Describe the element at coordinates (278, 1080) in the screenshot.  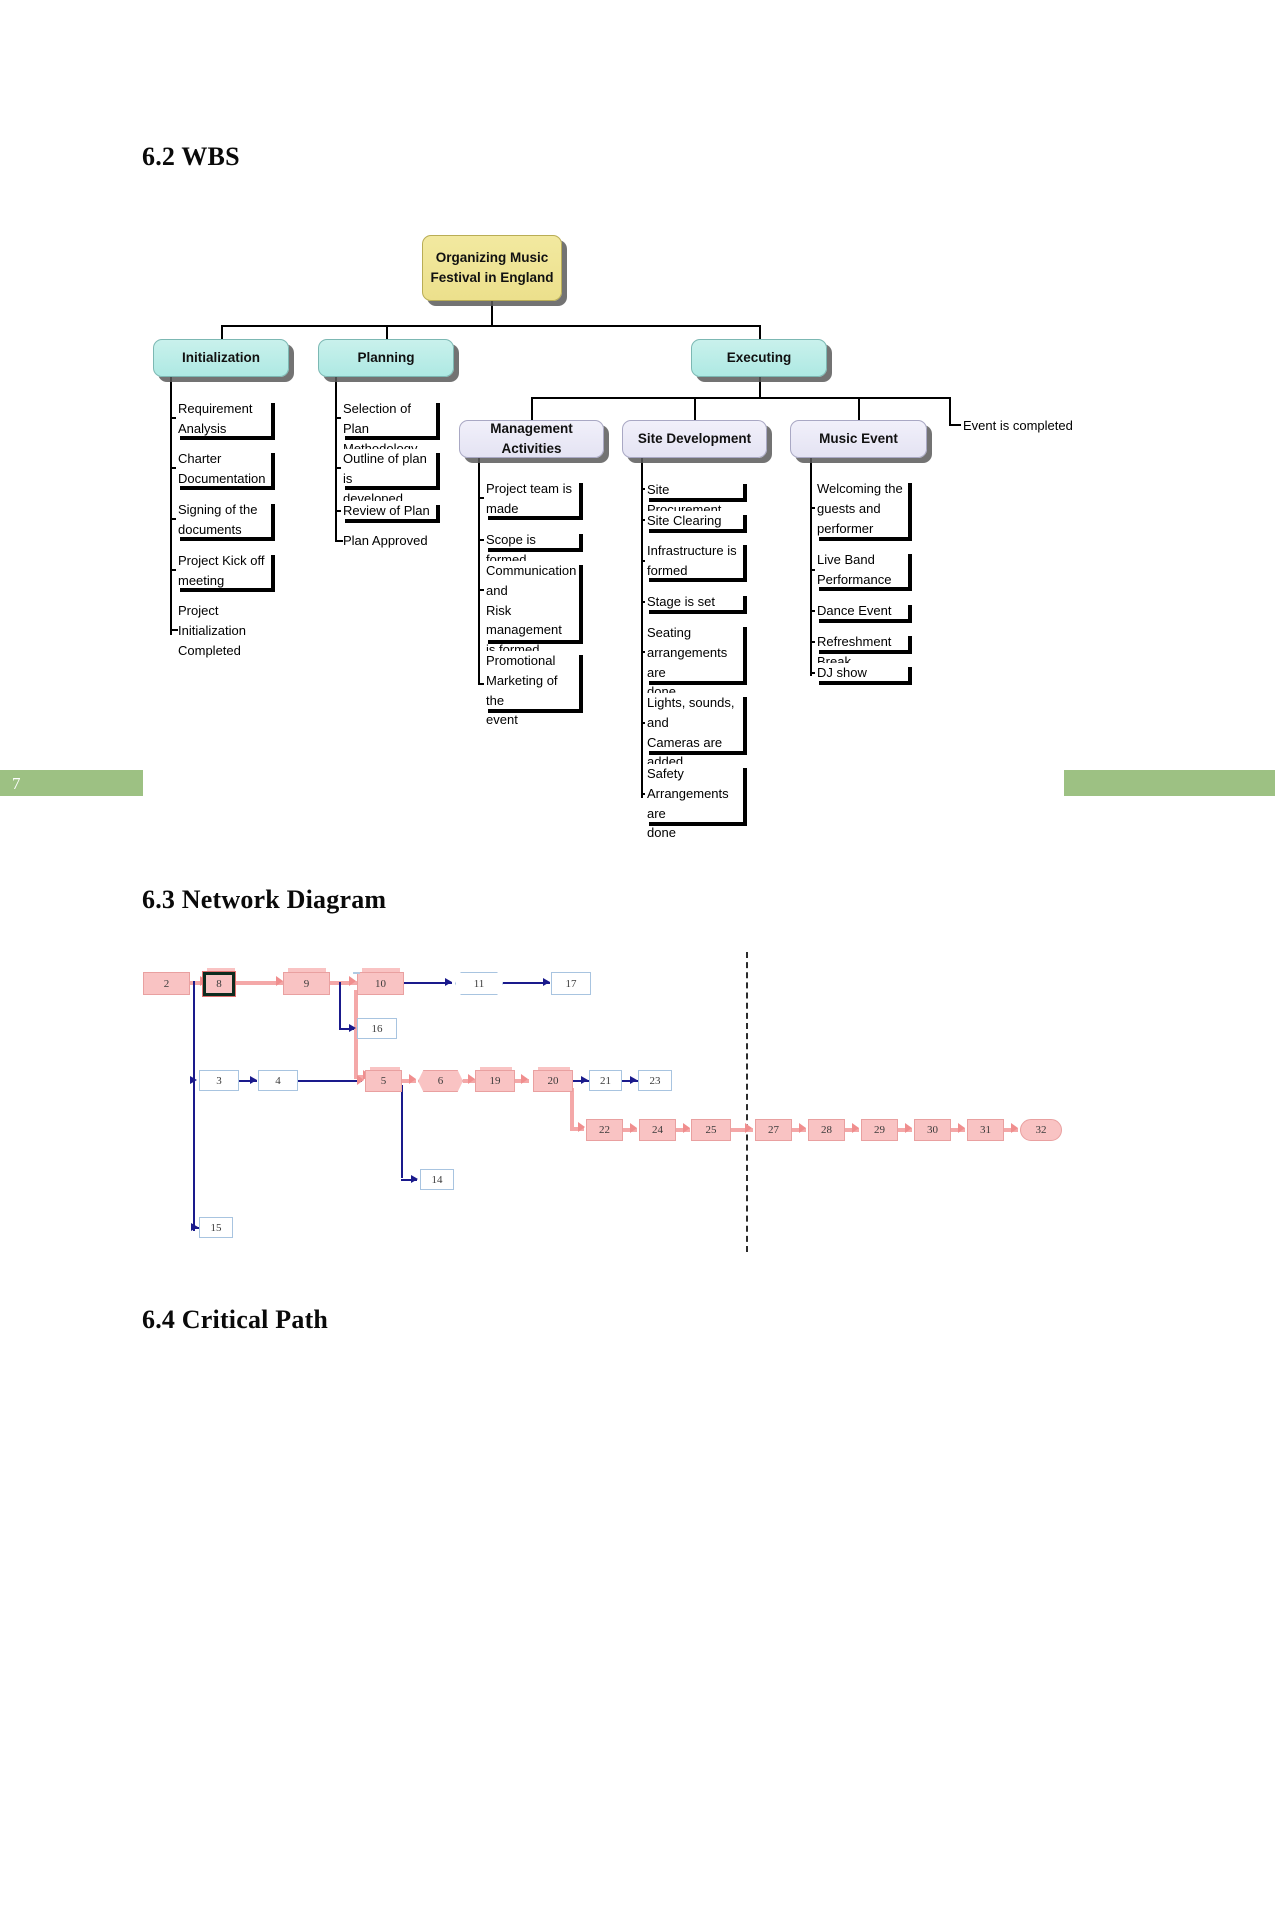
I see `network-node: 4` at that location.